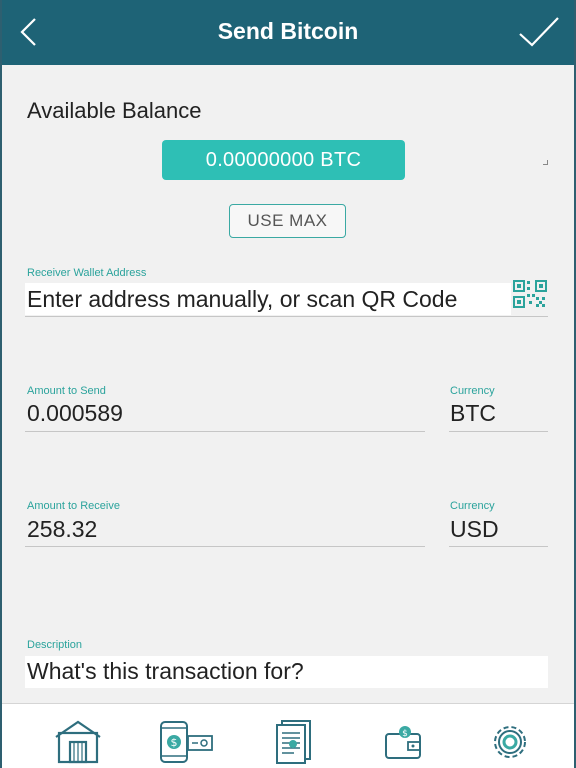  I want to click on page-title: Send Bitcoin, so click(288, 31).